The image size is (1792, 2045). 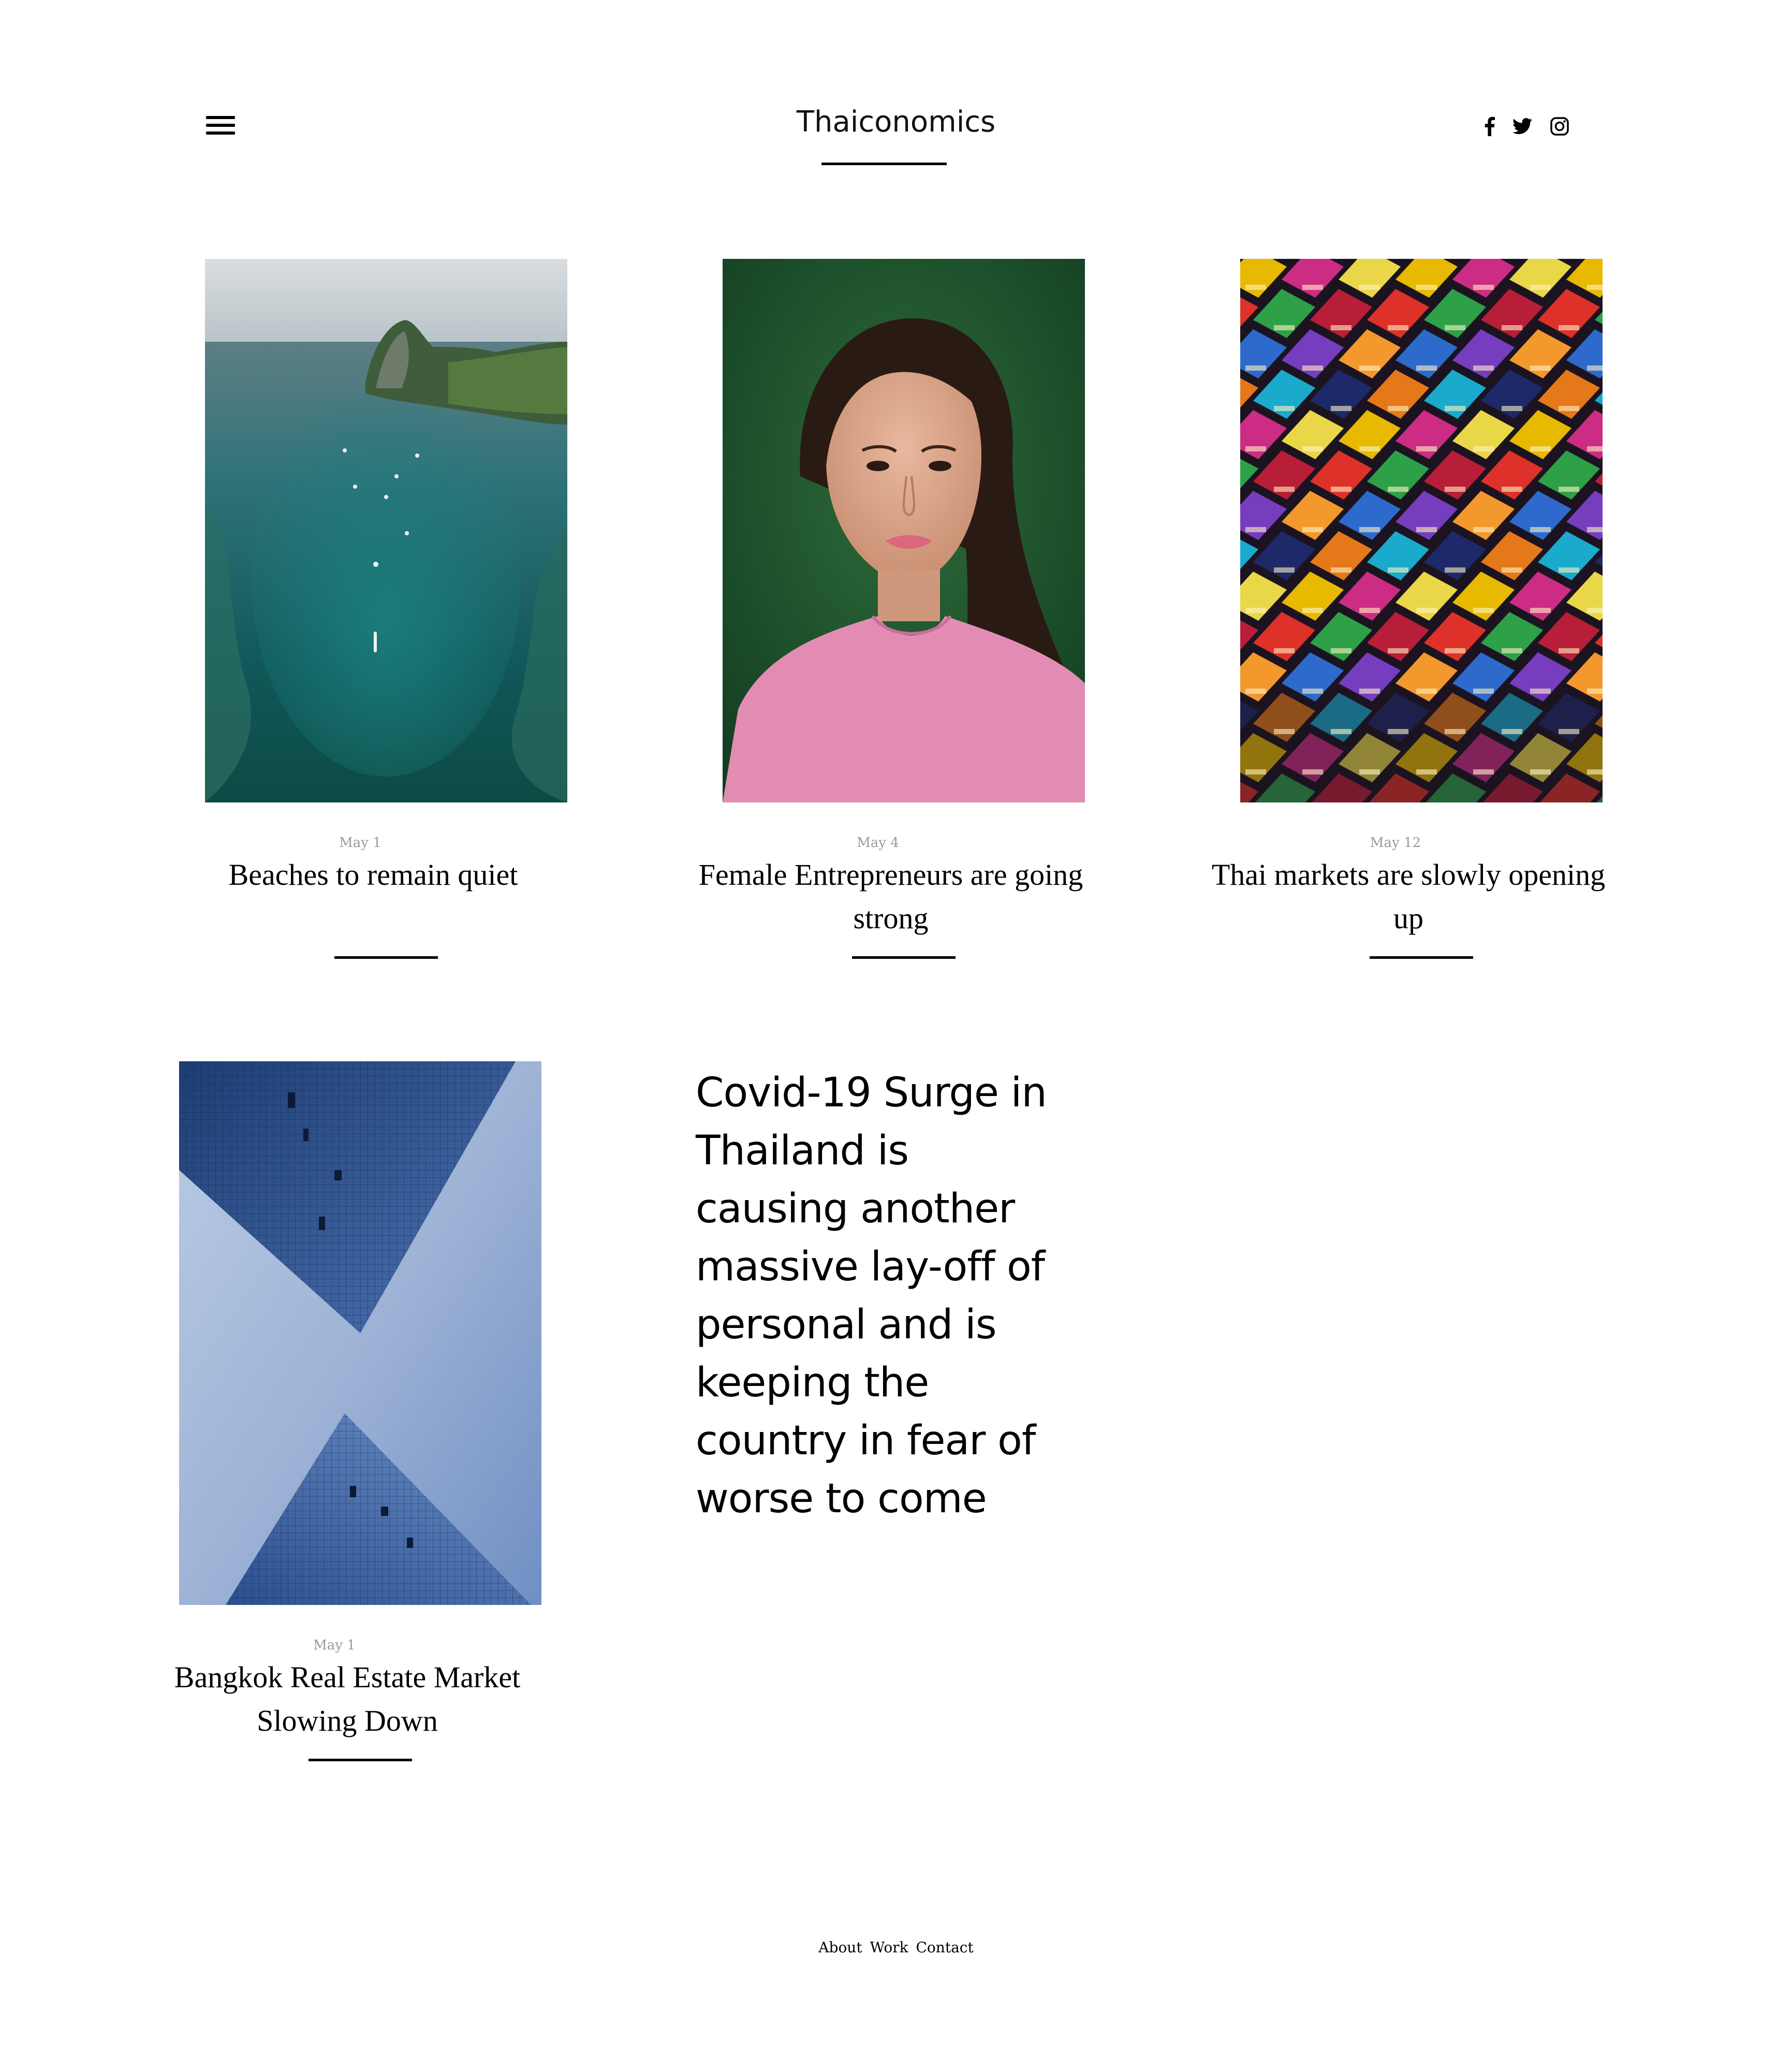 I want to click on night-market-tents-photo, so click(x=1421, y=530).